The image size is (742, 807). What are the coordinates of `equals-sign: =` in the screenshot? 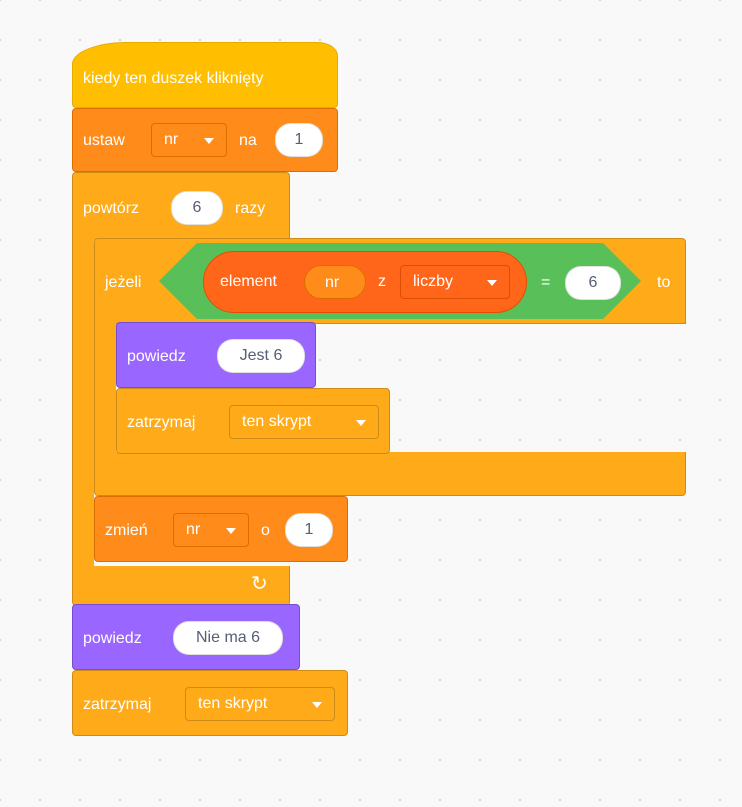 It's located at (546, 282).